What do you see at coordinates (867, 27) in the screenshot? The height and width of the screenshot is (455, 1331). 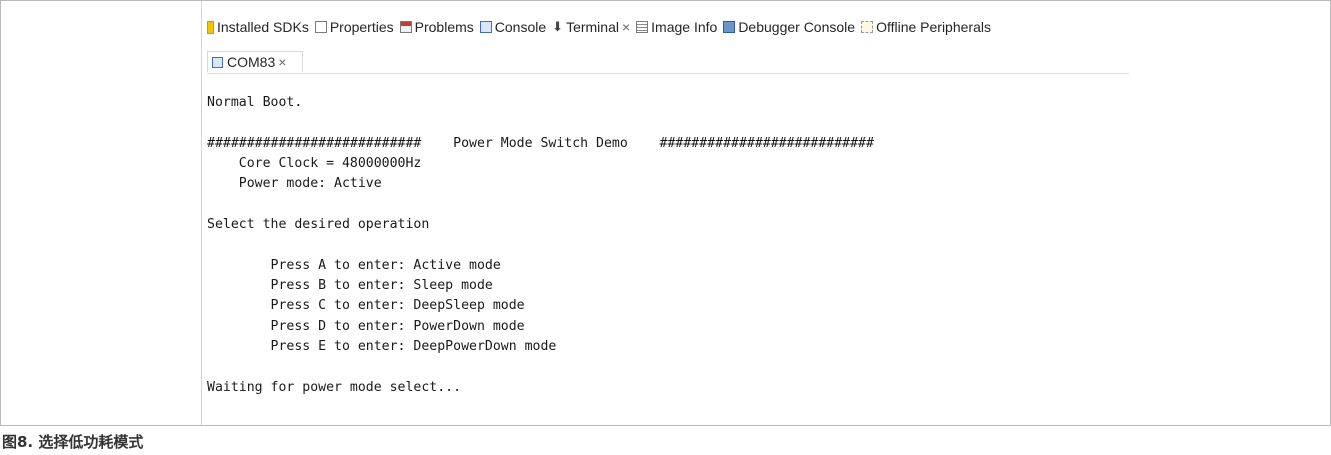 I see `offline-peripherals-icon` at bounding box center [867, 27].